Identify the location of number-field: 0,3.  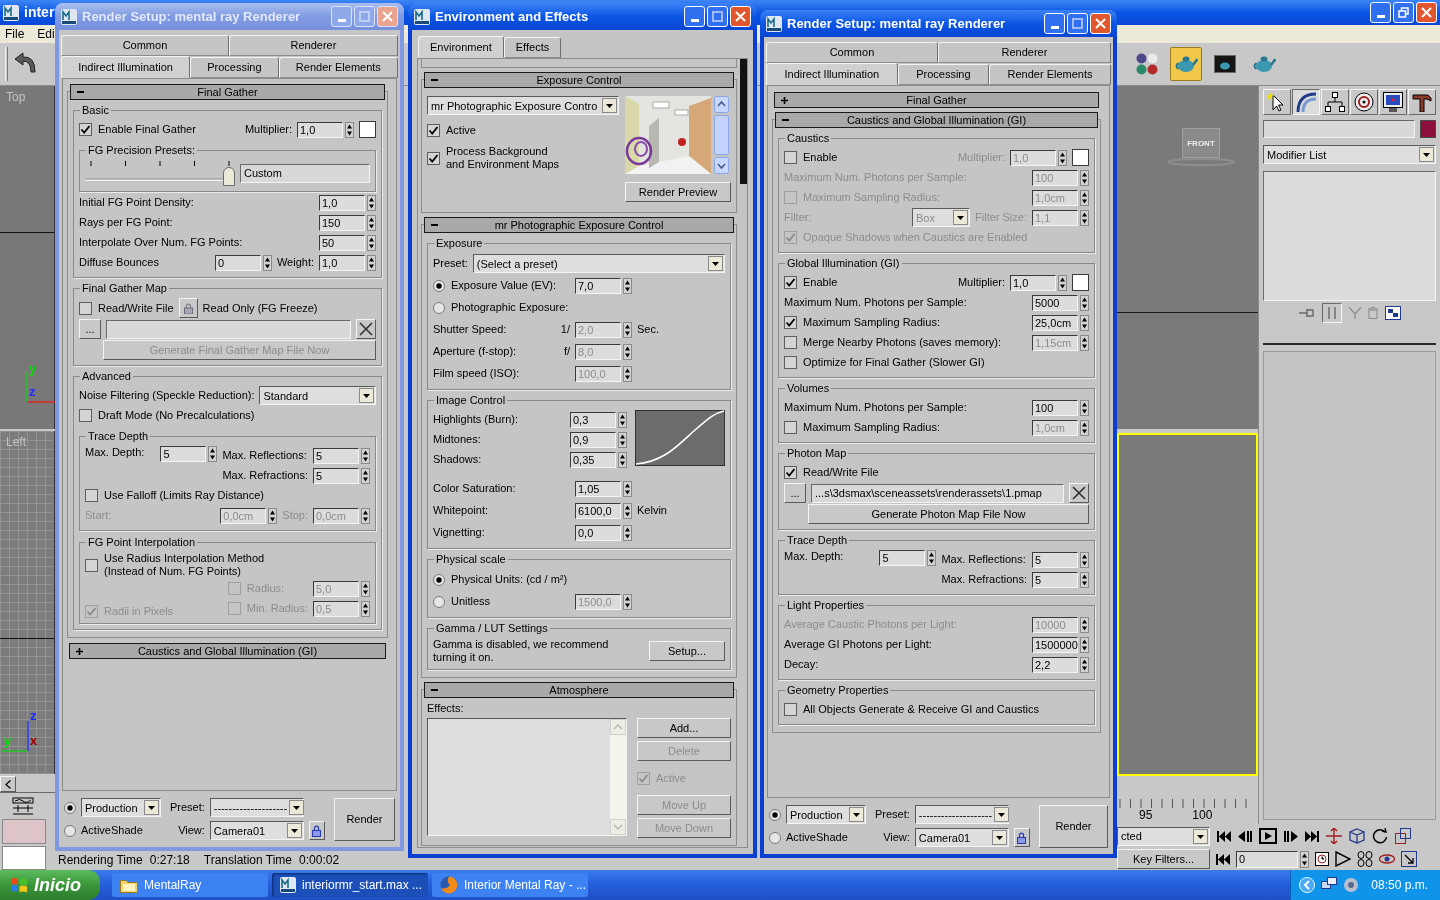
(593, 419).